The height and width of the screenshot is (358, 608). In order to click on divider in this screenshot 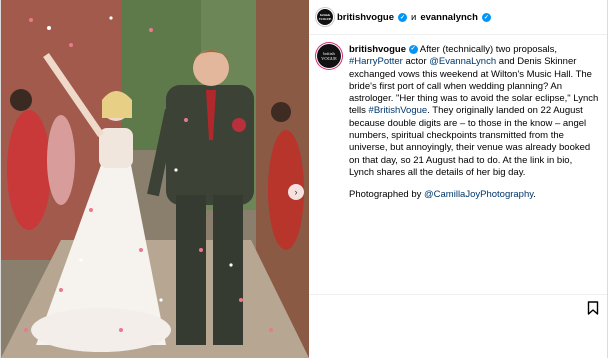, I will do `click(458, 294)`.